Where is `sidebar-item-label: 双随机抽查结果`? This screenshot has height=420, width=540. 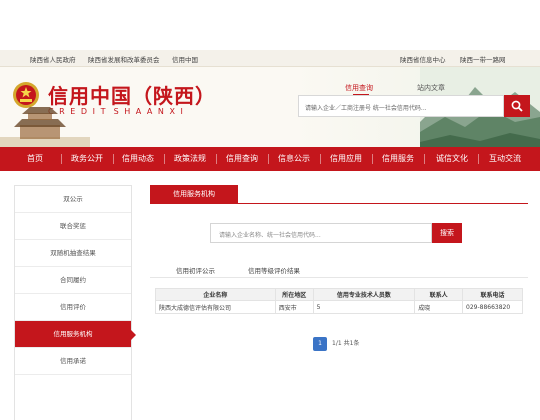
sidebar-item-label: 双随机抽查结果 is located at coordinates (73, 253).